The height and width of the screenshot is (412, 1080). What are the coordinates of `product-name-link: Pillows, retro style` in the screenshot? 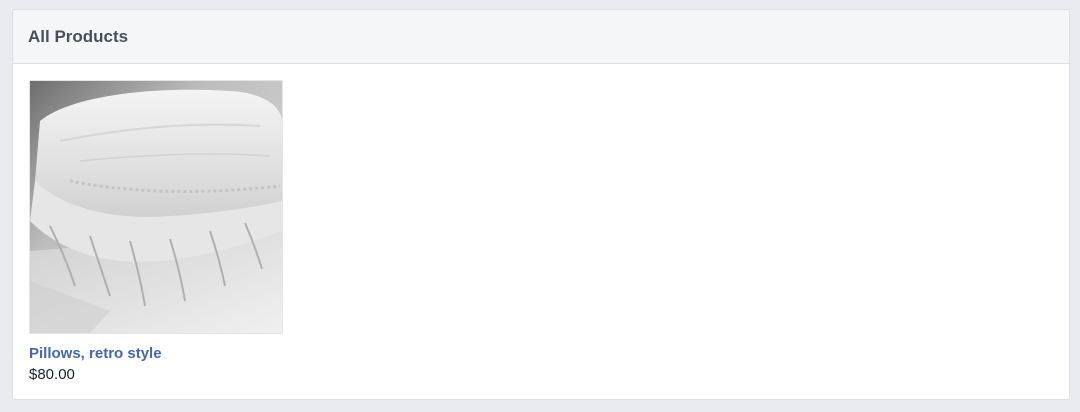 It's located at (156, 354).